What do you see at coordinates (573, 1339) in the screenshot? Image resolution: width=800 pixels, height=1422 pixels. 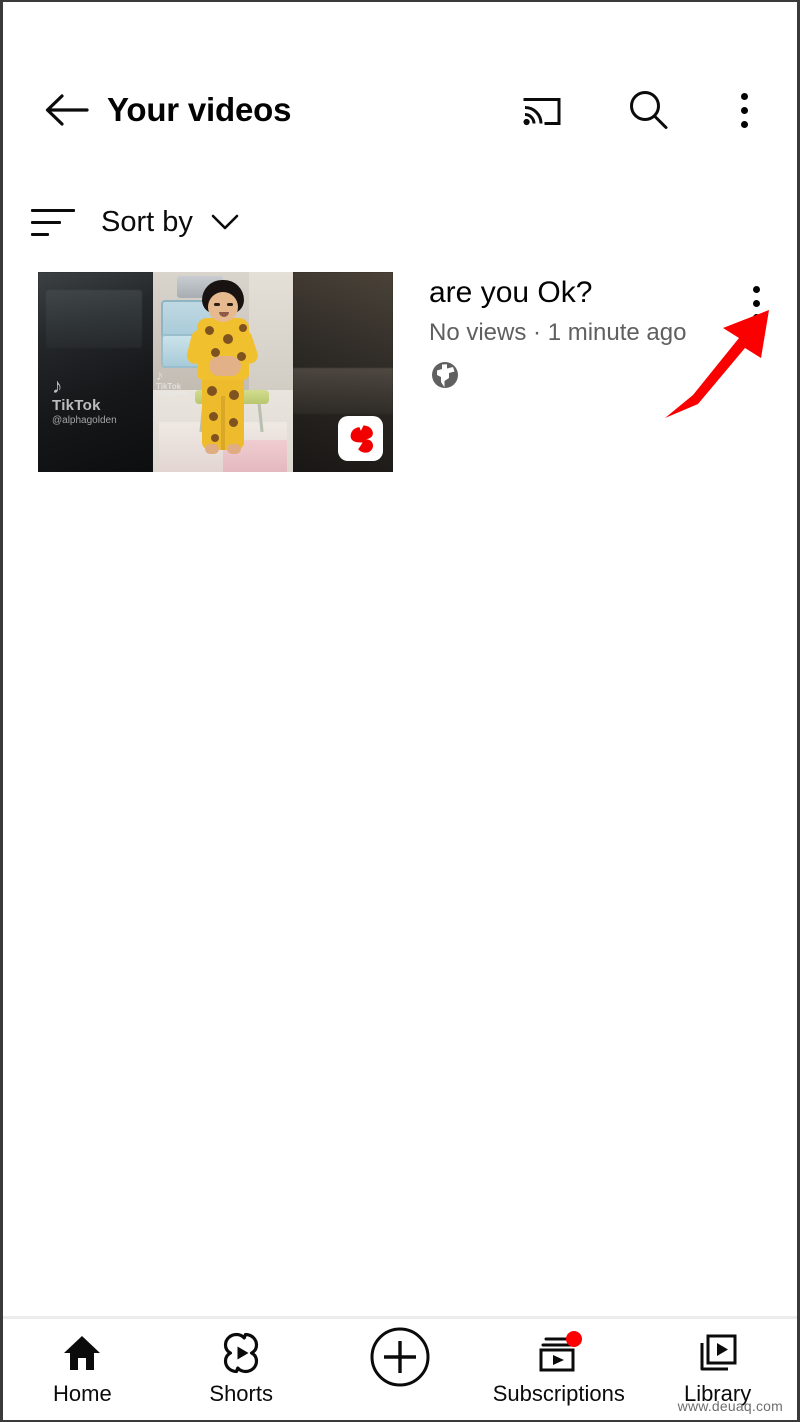 I see `notification-badge-dot` at bounding box center [573, 1339].